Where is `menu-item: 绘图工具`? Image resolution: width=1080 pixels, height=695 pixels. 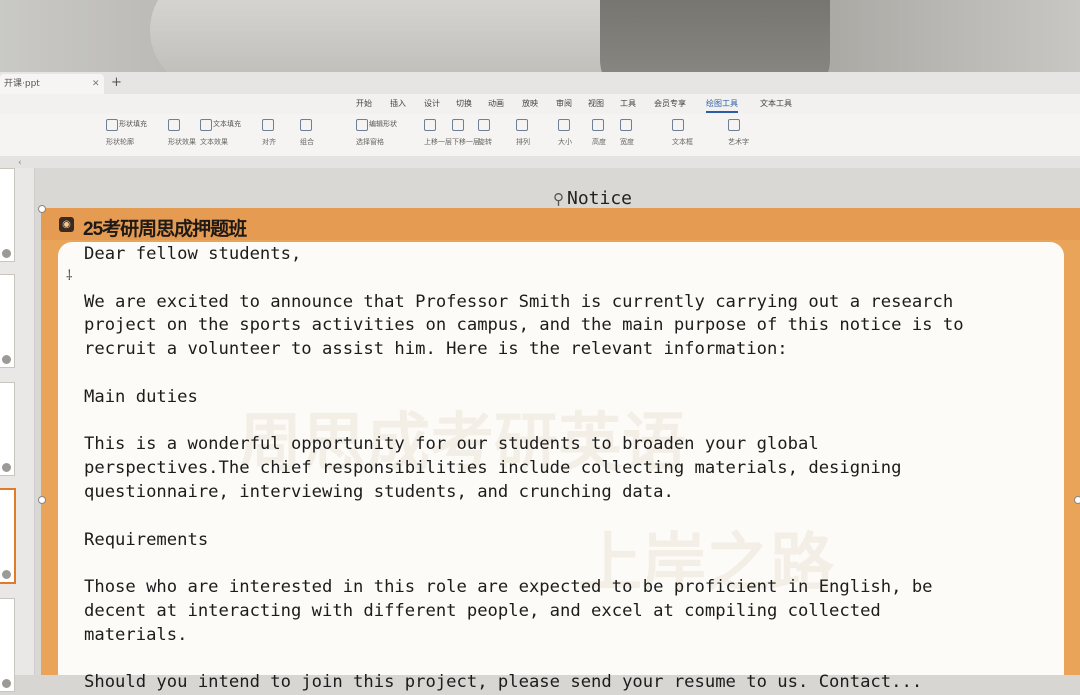
menu-item: 绘图工具 is located at coordinates (722, 105).